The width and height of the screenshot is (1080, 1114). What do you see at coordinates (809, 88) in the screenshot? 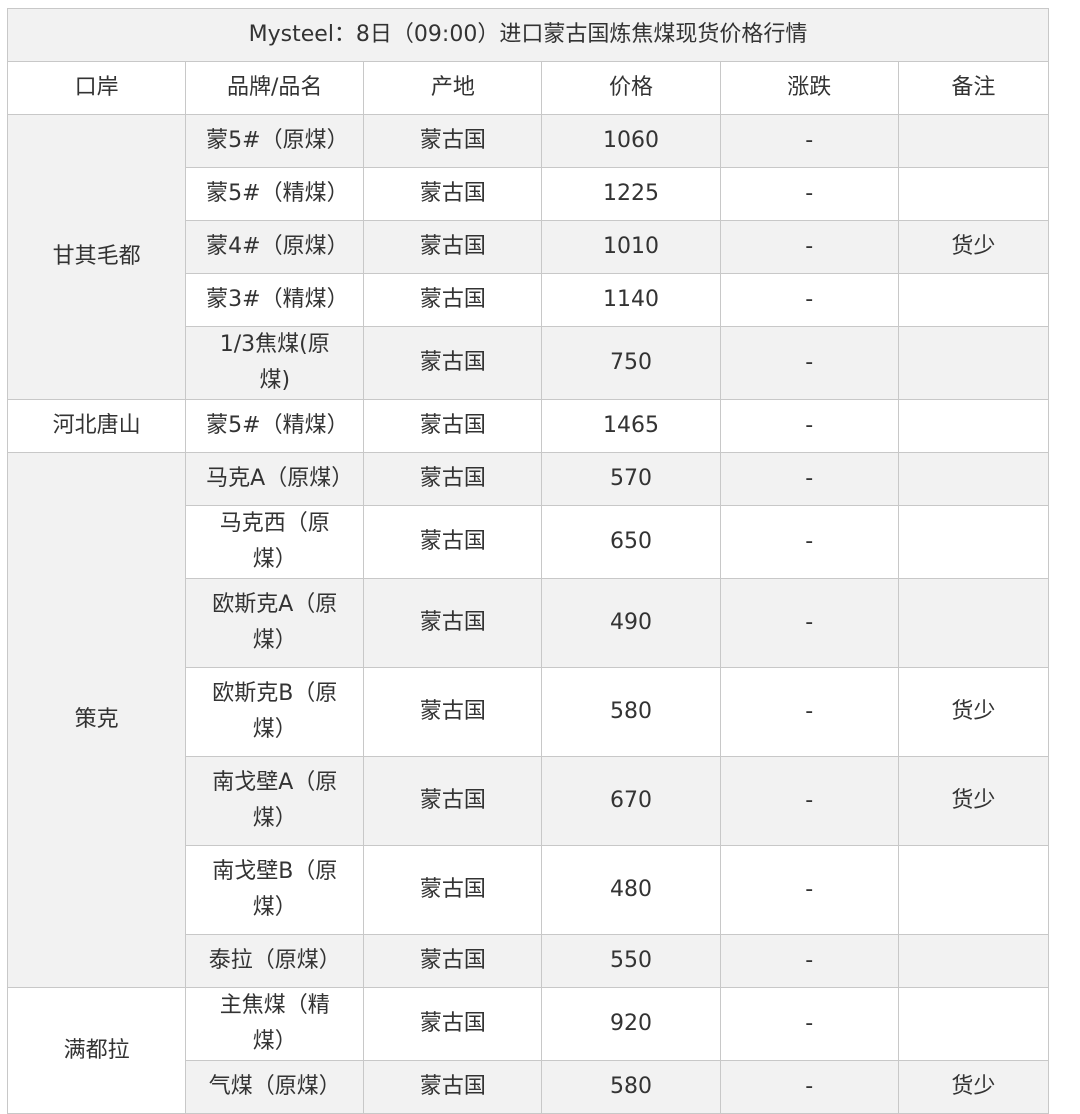
I see `header-change: 涨跌` at bounding box center [809, 88].